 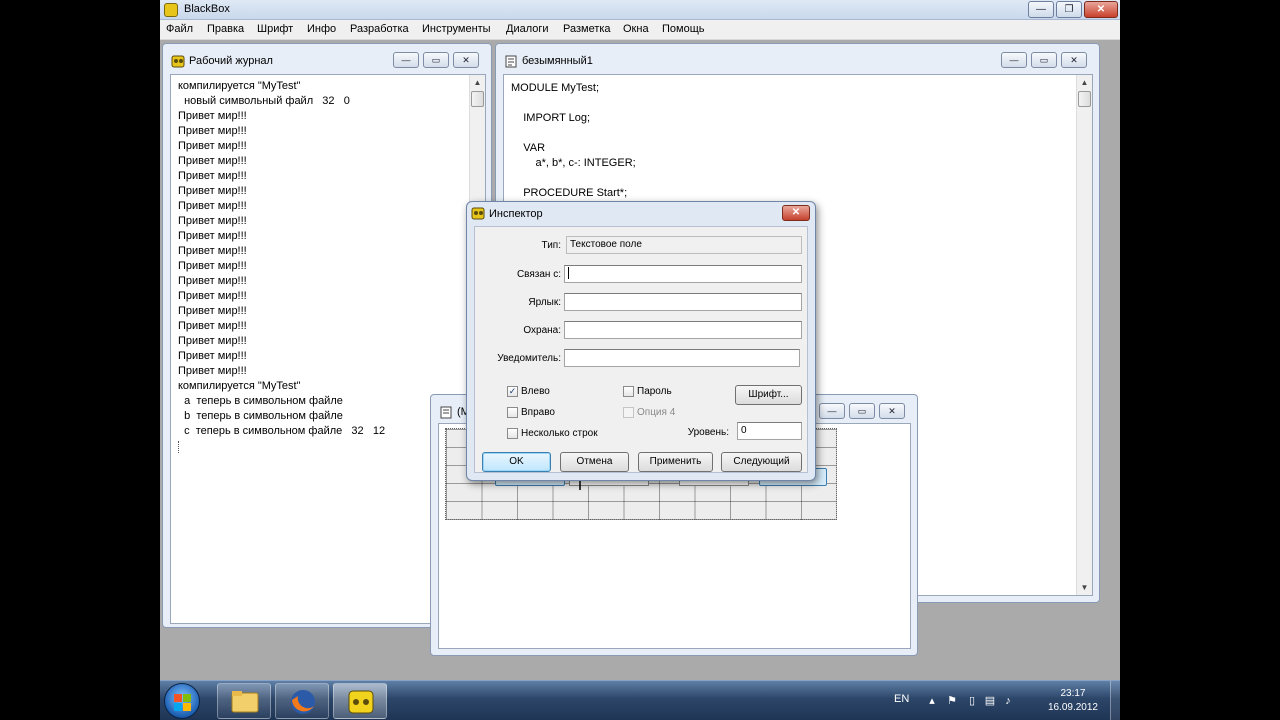 What do you see at coordinates (636, 29) in the screenshot?
I see `menu-windows: Окна` at bounding box center [636, 29].